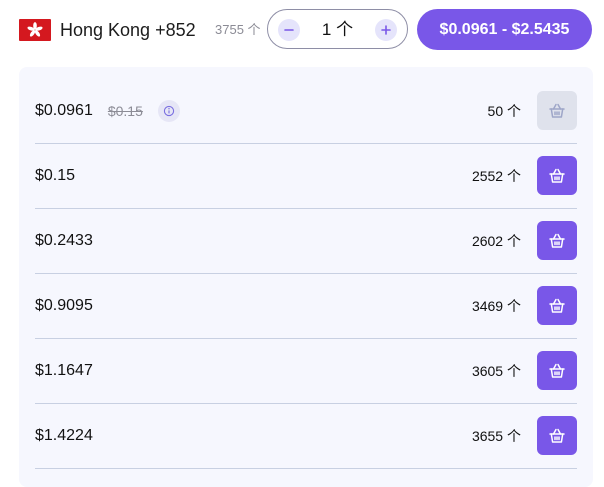 This screenshot has width=604, height=487. I want to click on tier-count: 50 个, so click(504, 111).